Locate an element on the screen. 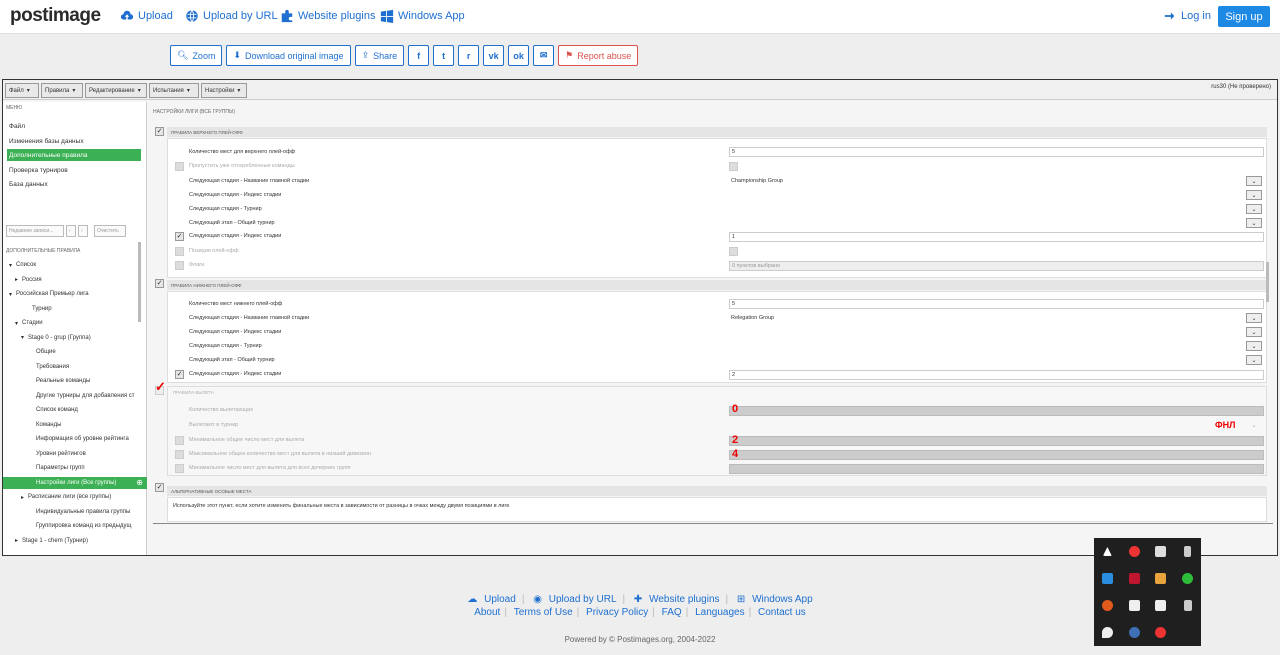  postimage-logo: postimage is located at coordinates (55, 16).